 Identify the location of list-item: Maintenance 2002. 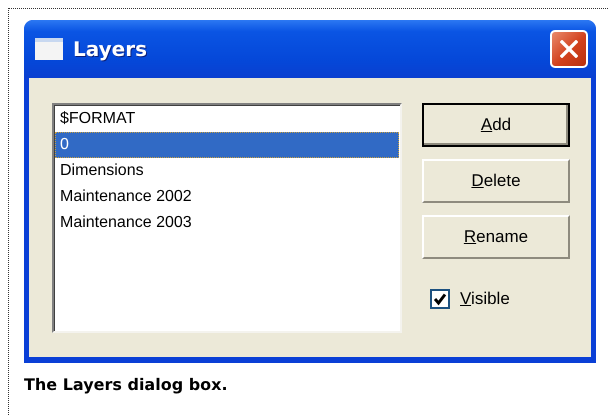
(227, 197).